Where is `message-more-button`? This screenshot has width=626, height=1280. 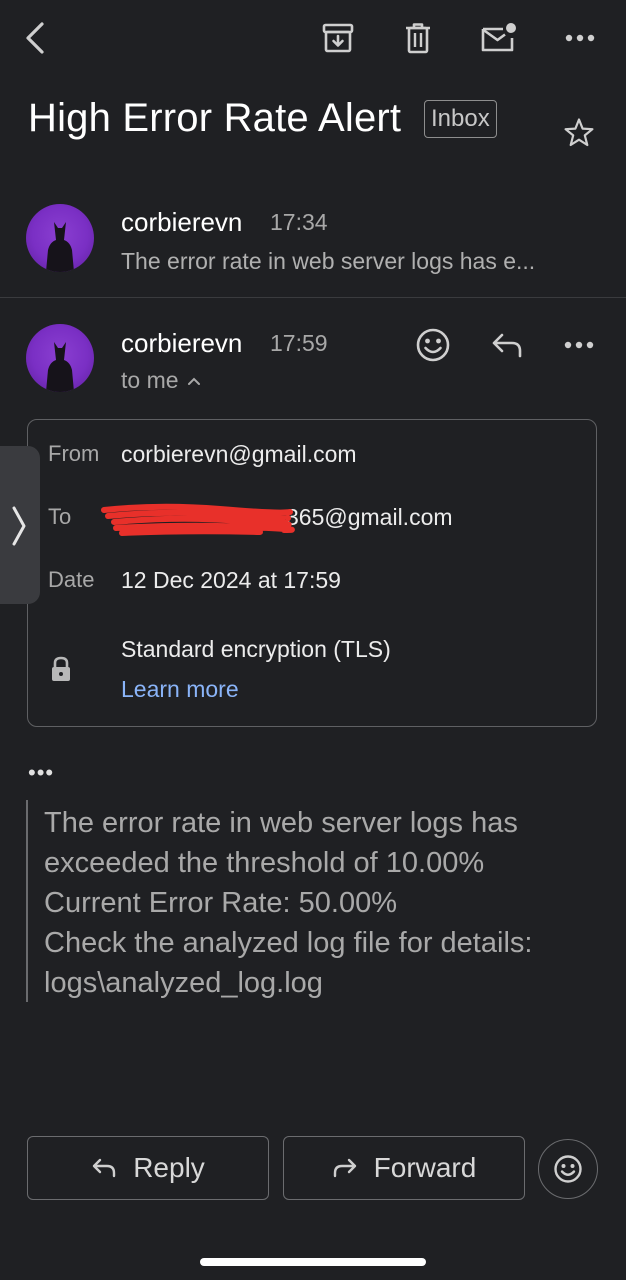
message-more-button is located at coordinates (579, 345).